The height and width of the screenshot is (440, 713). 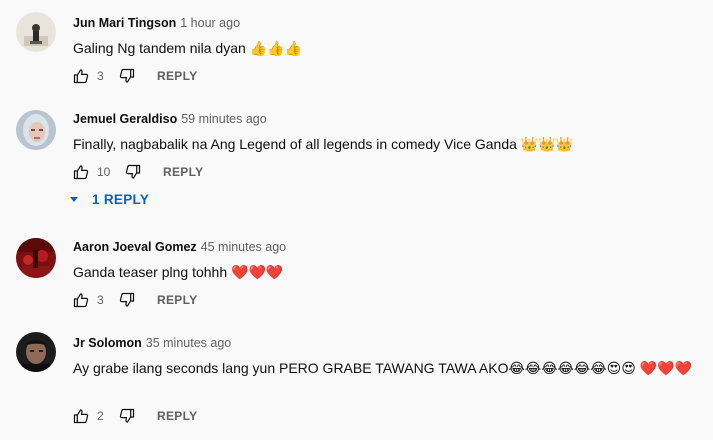 What do you see at coordinates (121, 199) in the screenshot?
I see `view-replies-label: 1 REPLY` at bounding box center [121, 199].